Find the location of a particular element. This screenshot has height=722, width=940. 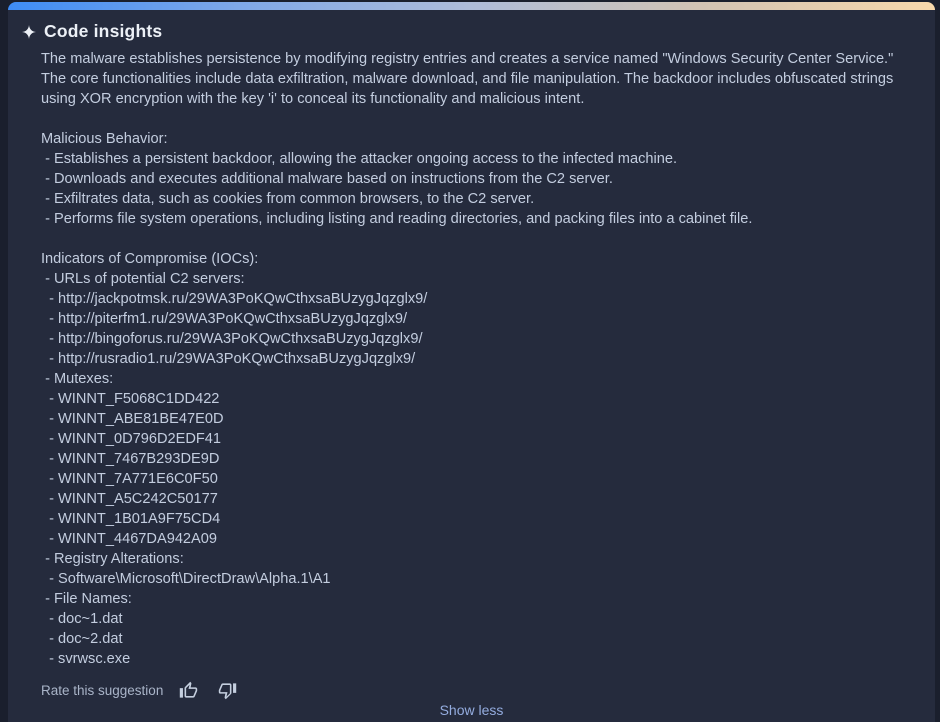

thumbs-up-button is located at coordinates (188, 690).